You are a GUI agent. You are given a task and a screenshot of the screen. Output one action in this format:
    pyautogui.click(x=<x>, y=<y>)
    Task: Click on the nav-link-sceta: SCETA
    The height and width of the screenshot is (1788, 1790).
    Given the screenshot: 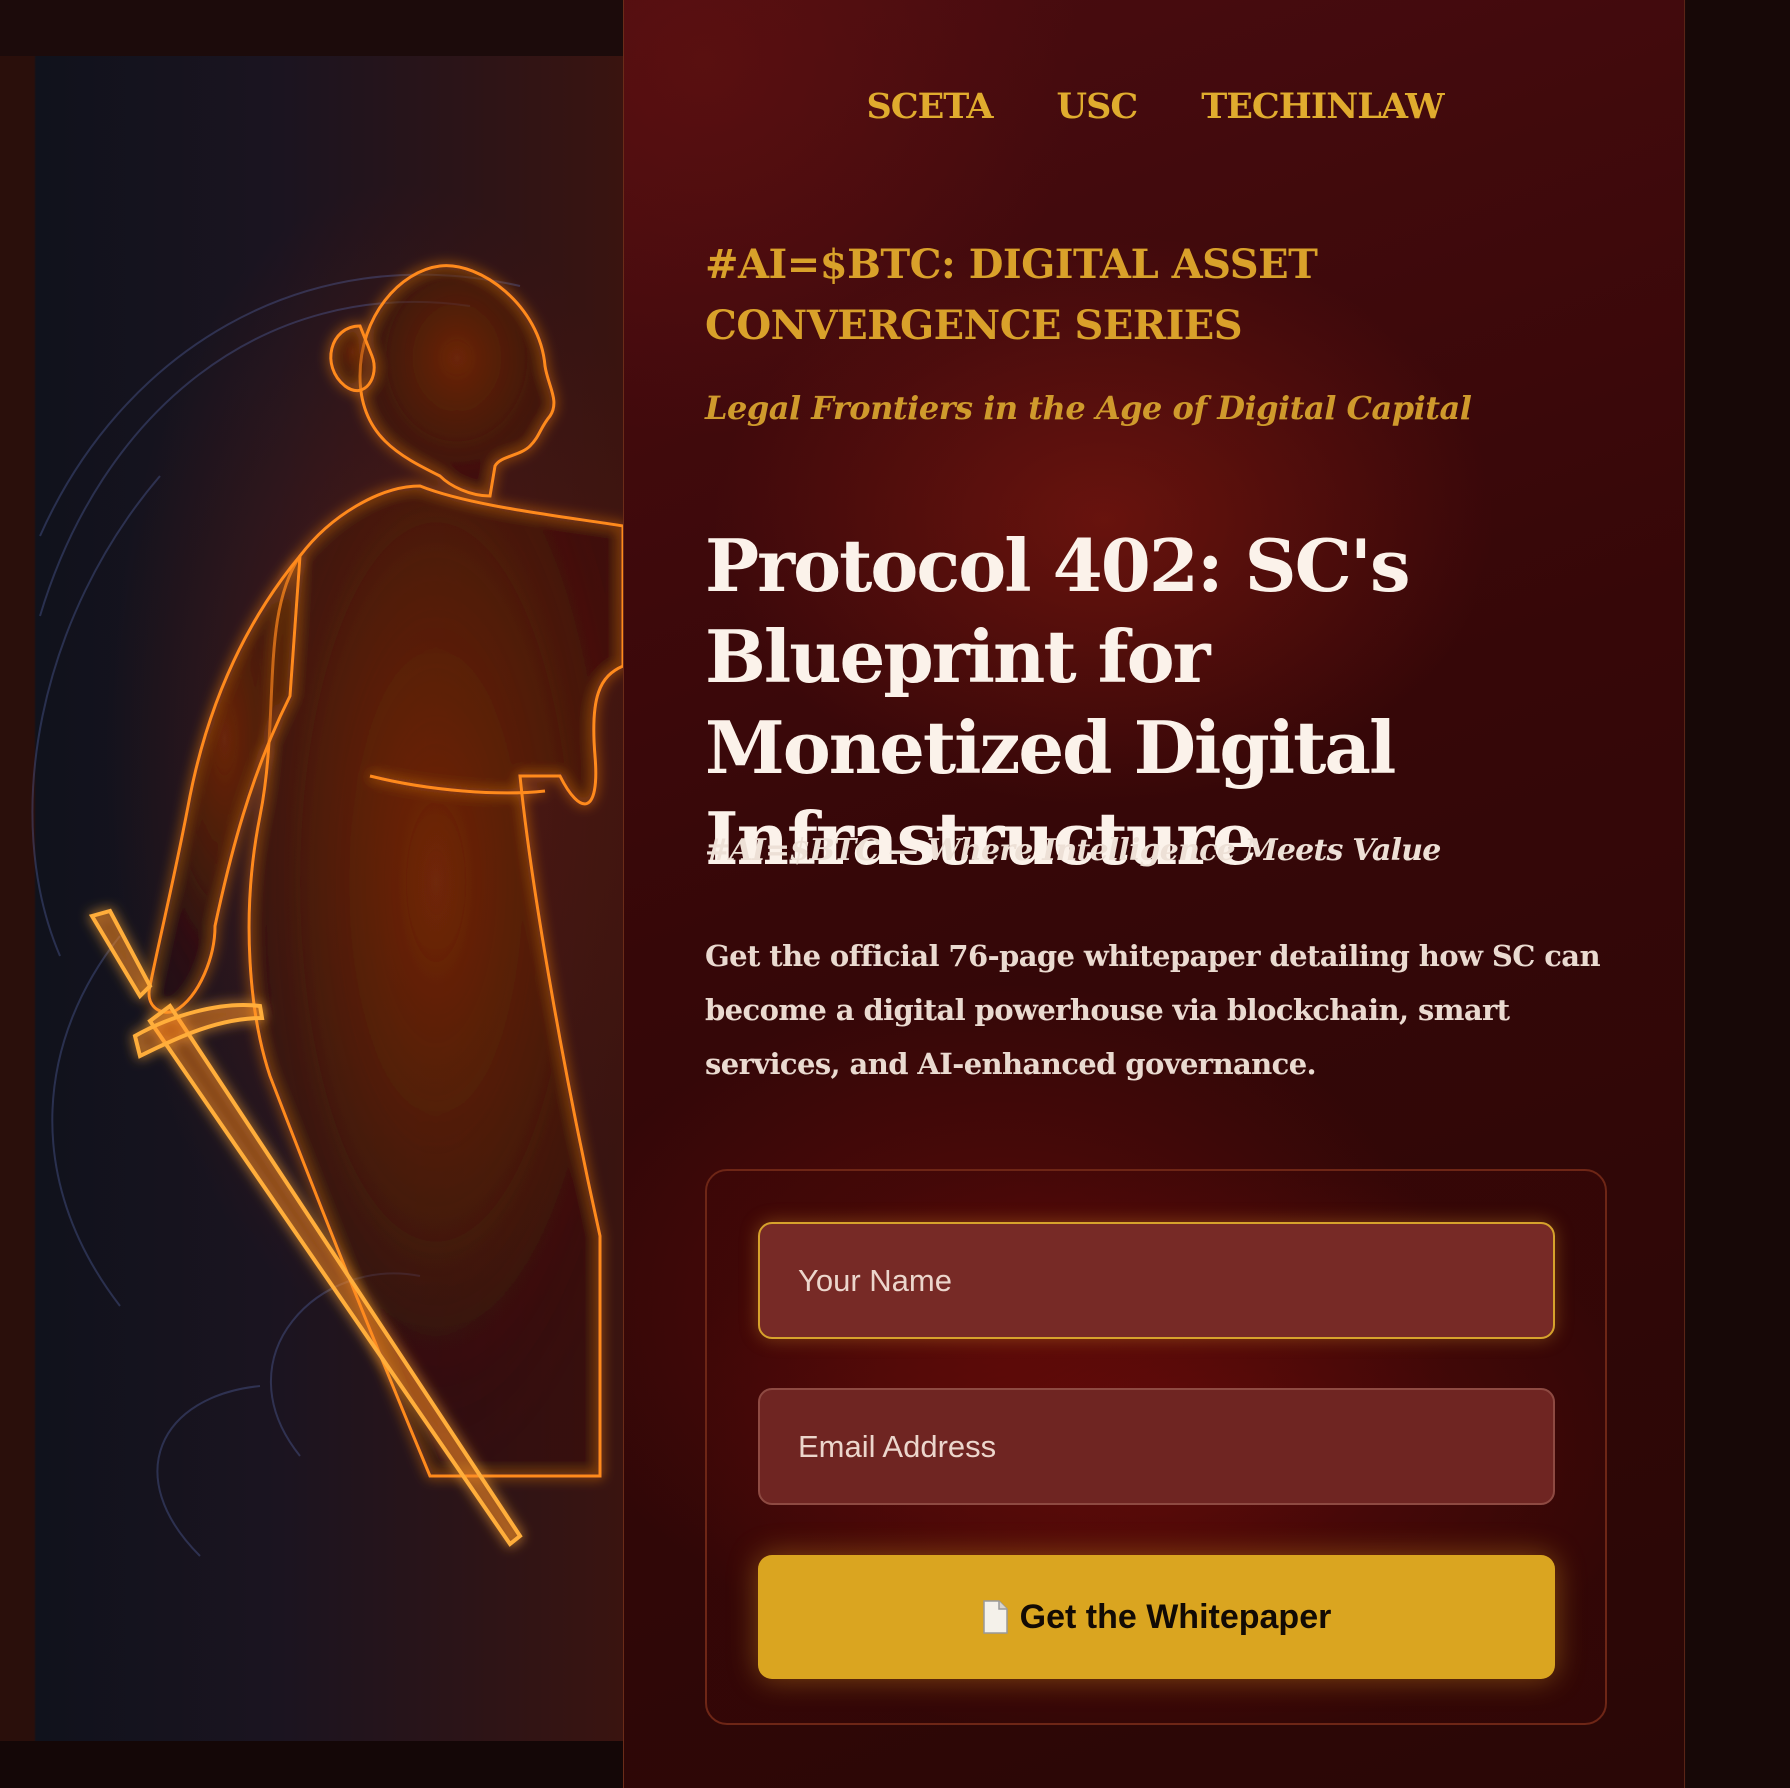 What is the action you would take?
    pyautogui.click(x=929, y=106)
    